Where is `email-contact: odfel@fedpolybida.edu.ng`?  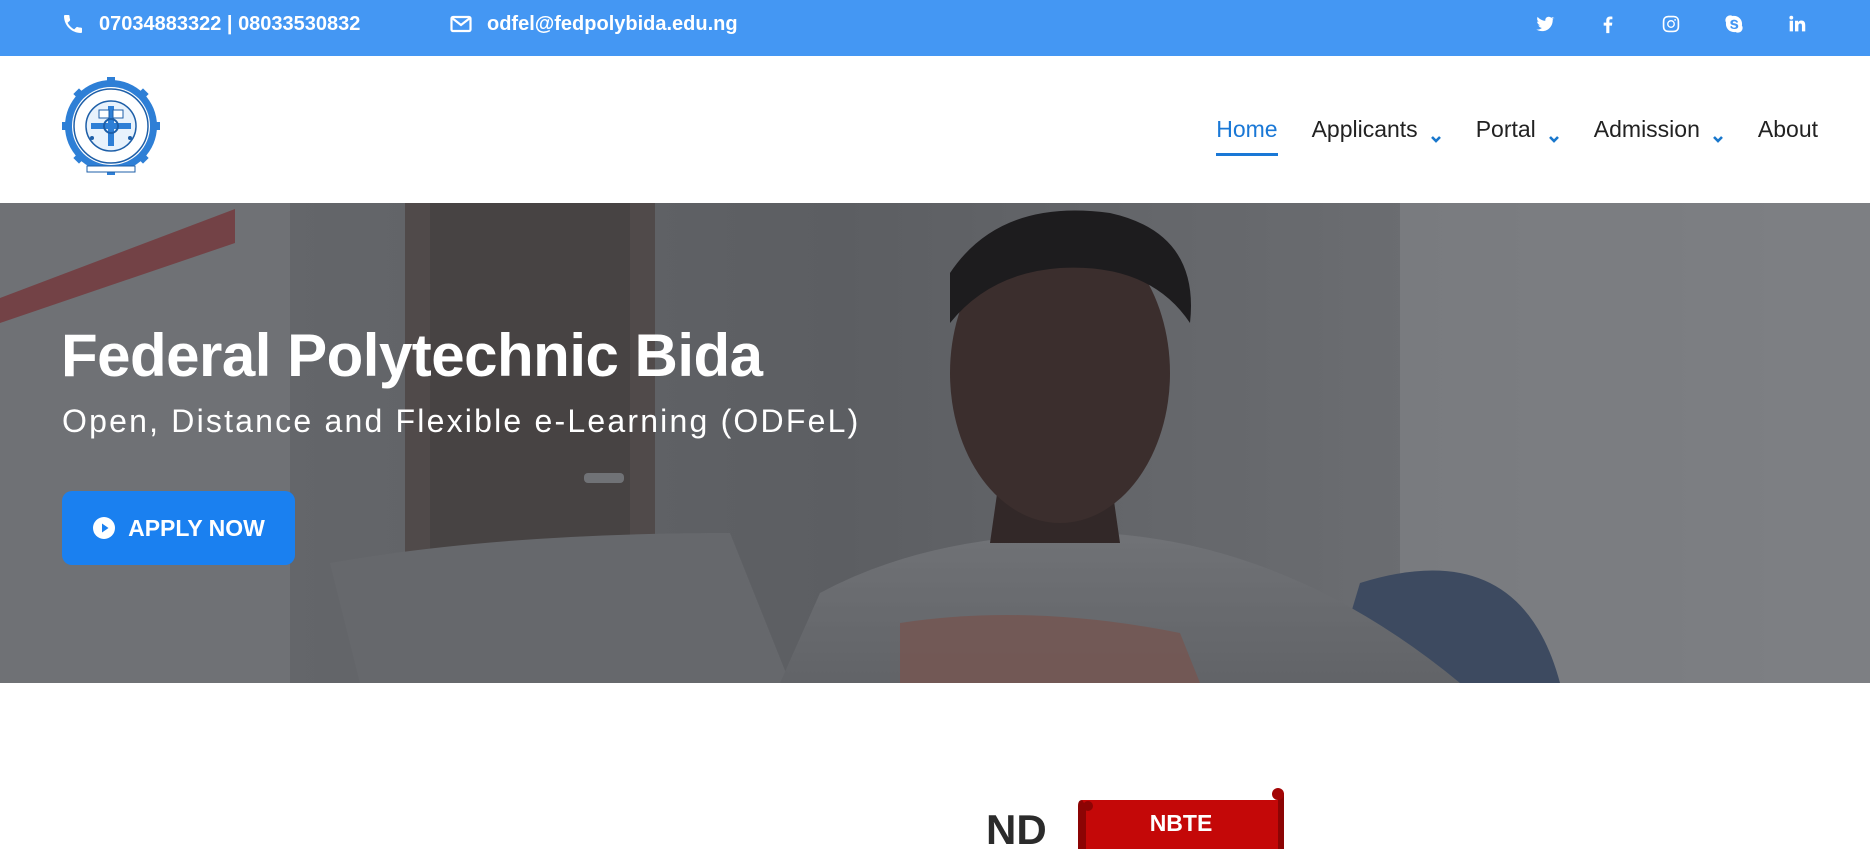 email-contact: odfel@fedpolybida.edu.ng is located at coordinates (593, 24).